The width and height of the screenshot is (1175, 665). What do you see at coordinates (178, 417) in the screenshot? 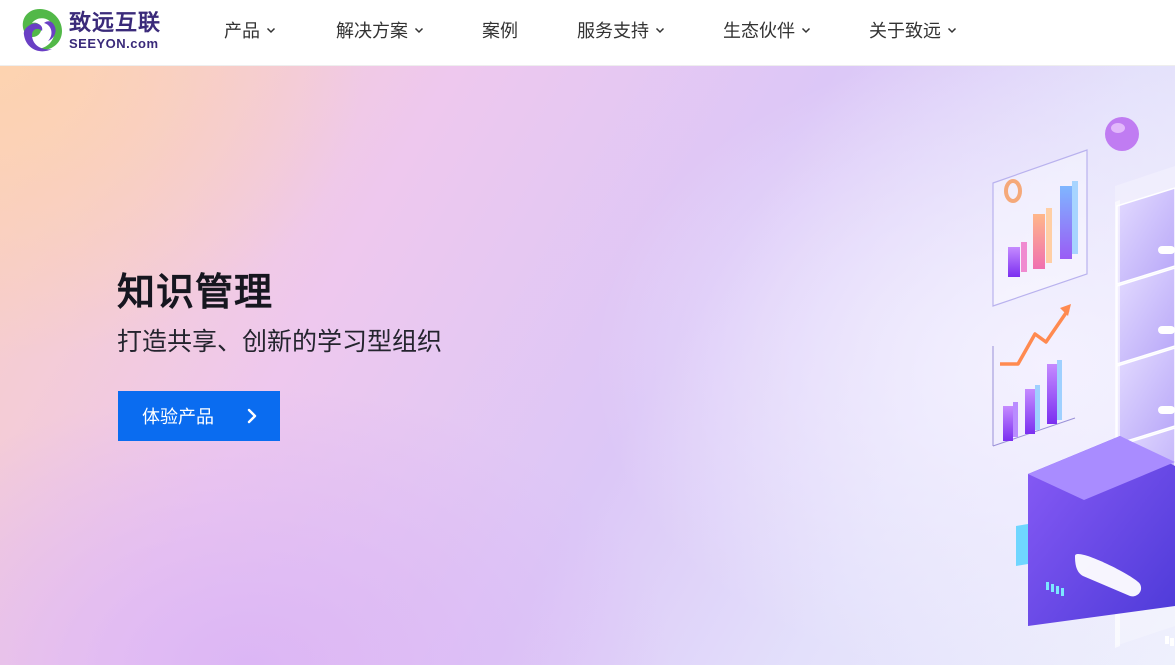
I see `cta-label: 体验产品` at bounding box center [178, 417].